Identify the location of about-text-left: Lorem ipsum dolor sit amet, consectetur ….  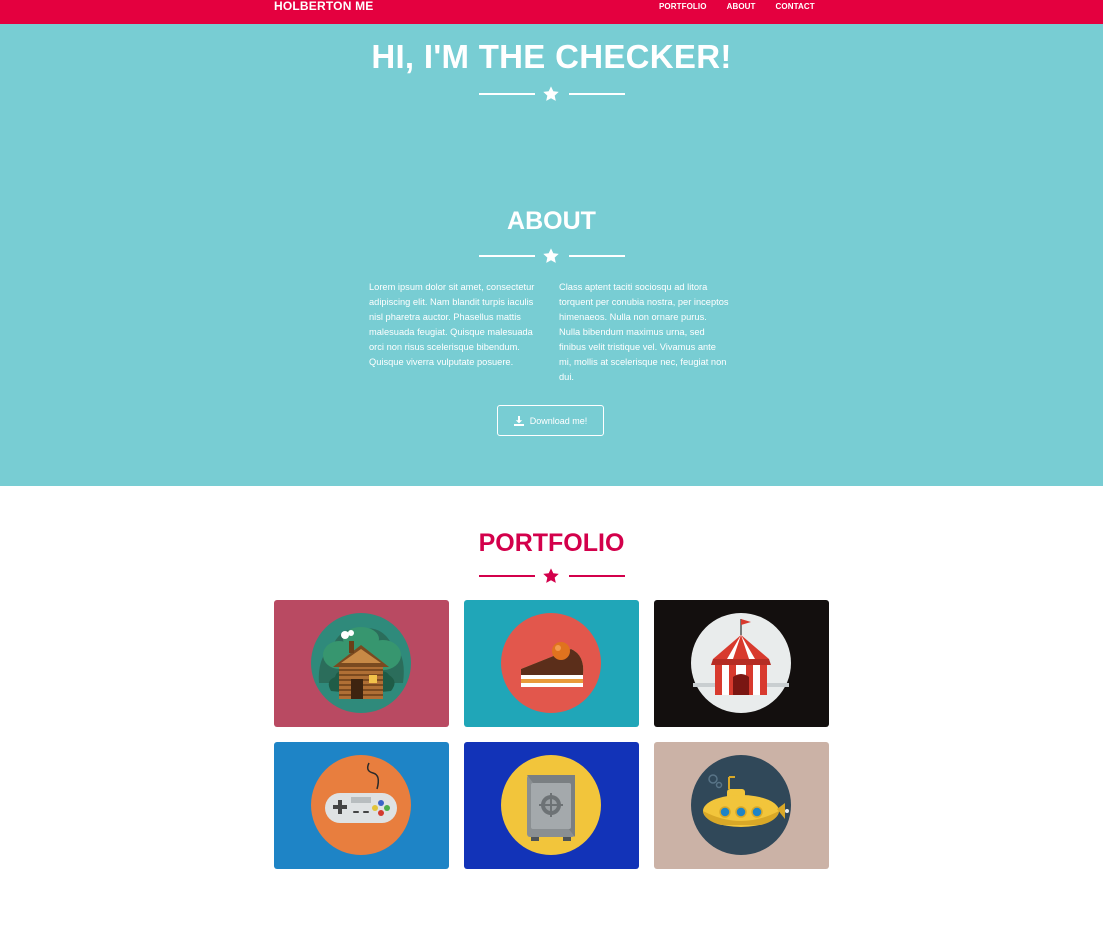
(452, 324).